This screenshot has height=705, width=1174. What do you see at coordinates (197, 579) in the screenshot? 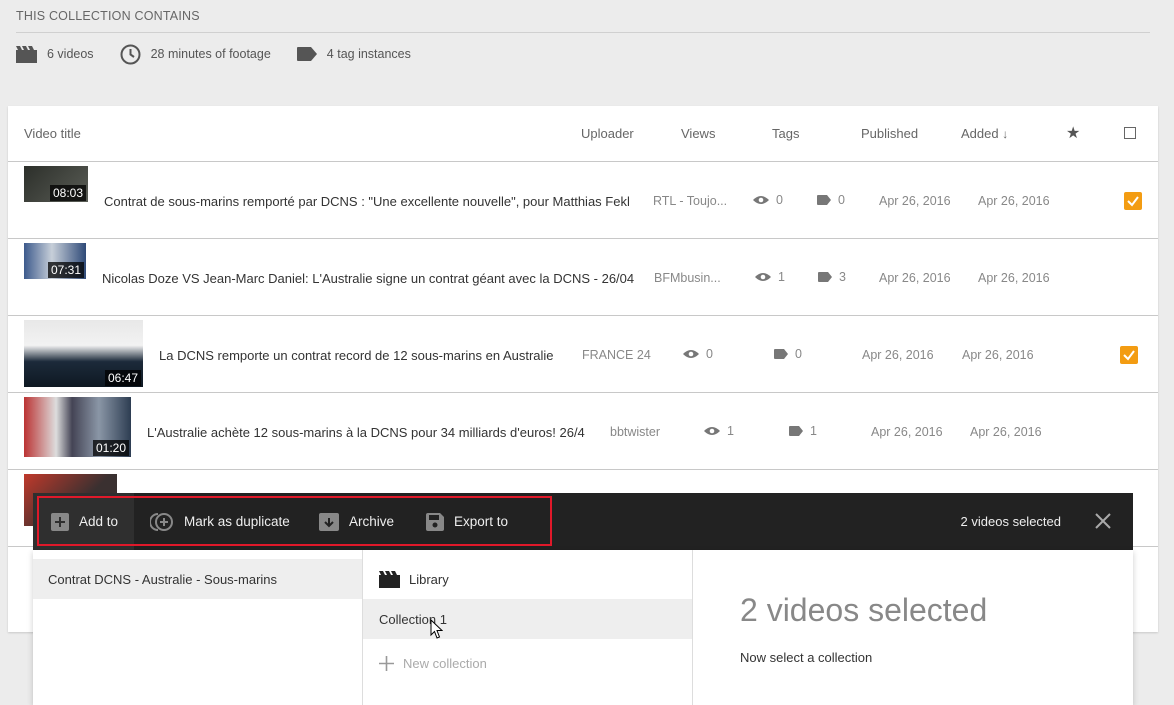
I see `collection-item: Contrat DCNS - Australie - Sous-marins` at bounding box center [197, 579].